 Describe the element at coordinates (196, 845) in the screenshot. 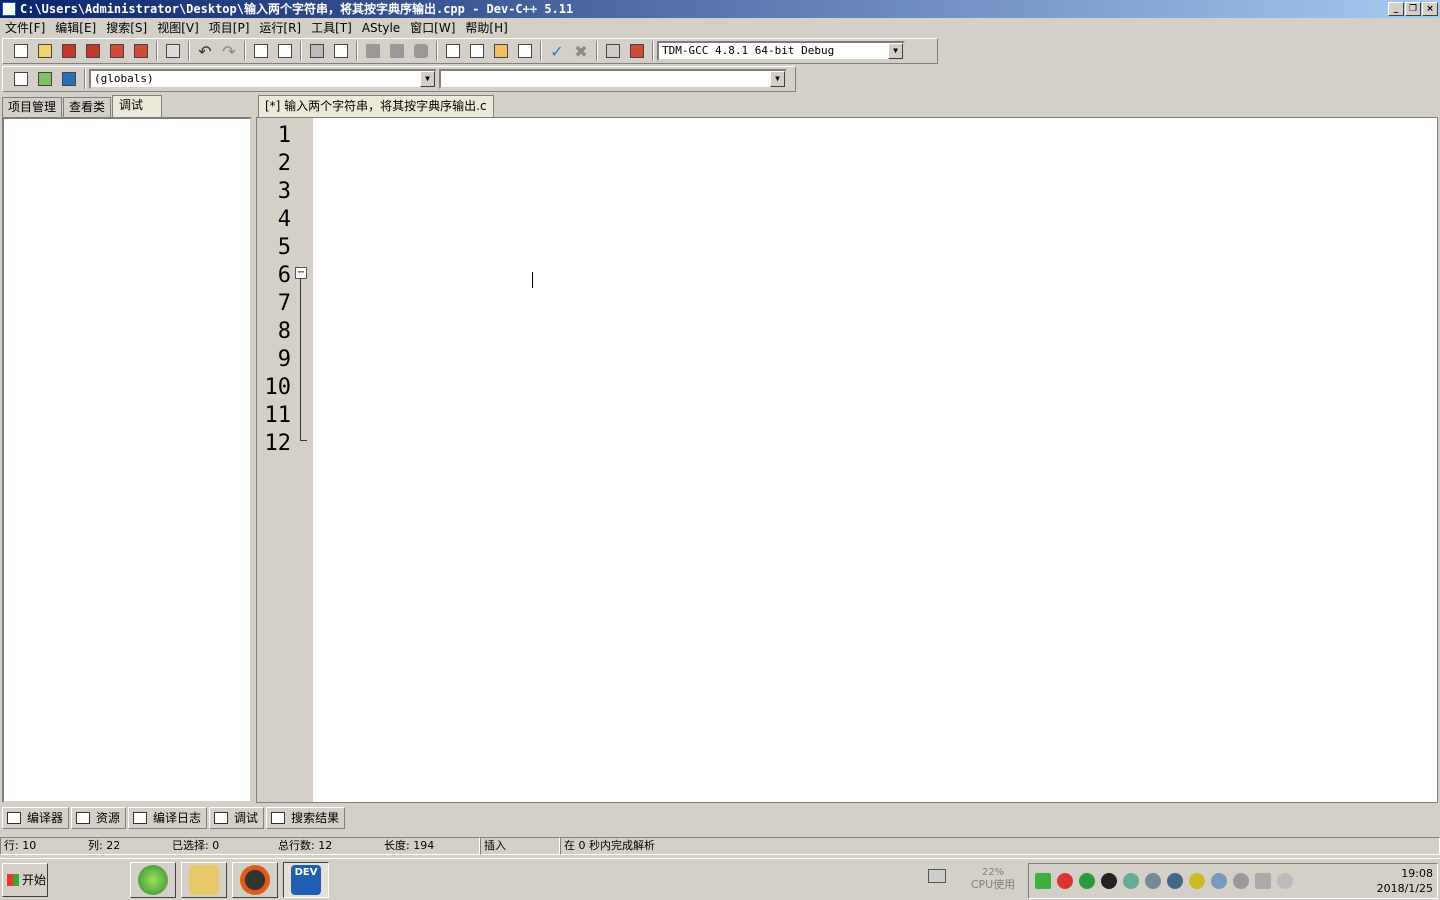

I see `status-selected: 已选择: 0` at that location.